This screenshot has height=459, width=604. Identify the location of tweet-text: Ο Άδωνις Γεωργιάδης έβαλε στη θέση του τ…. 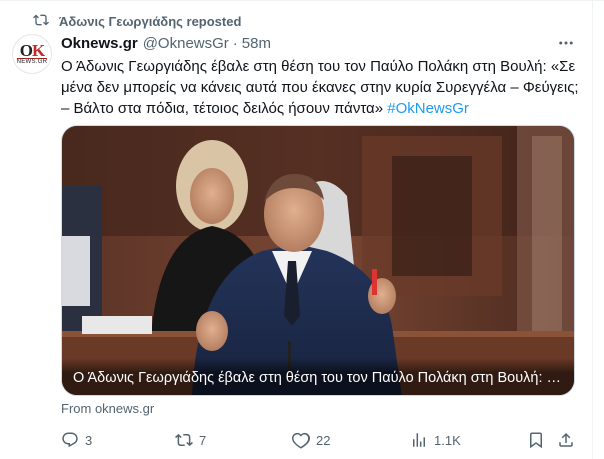
(321, 87).